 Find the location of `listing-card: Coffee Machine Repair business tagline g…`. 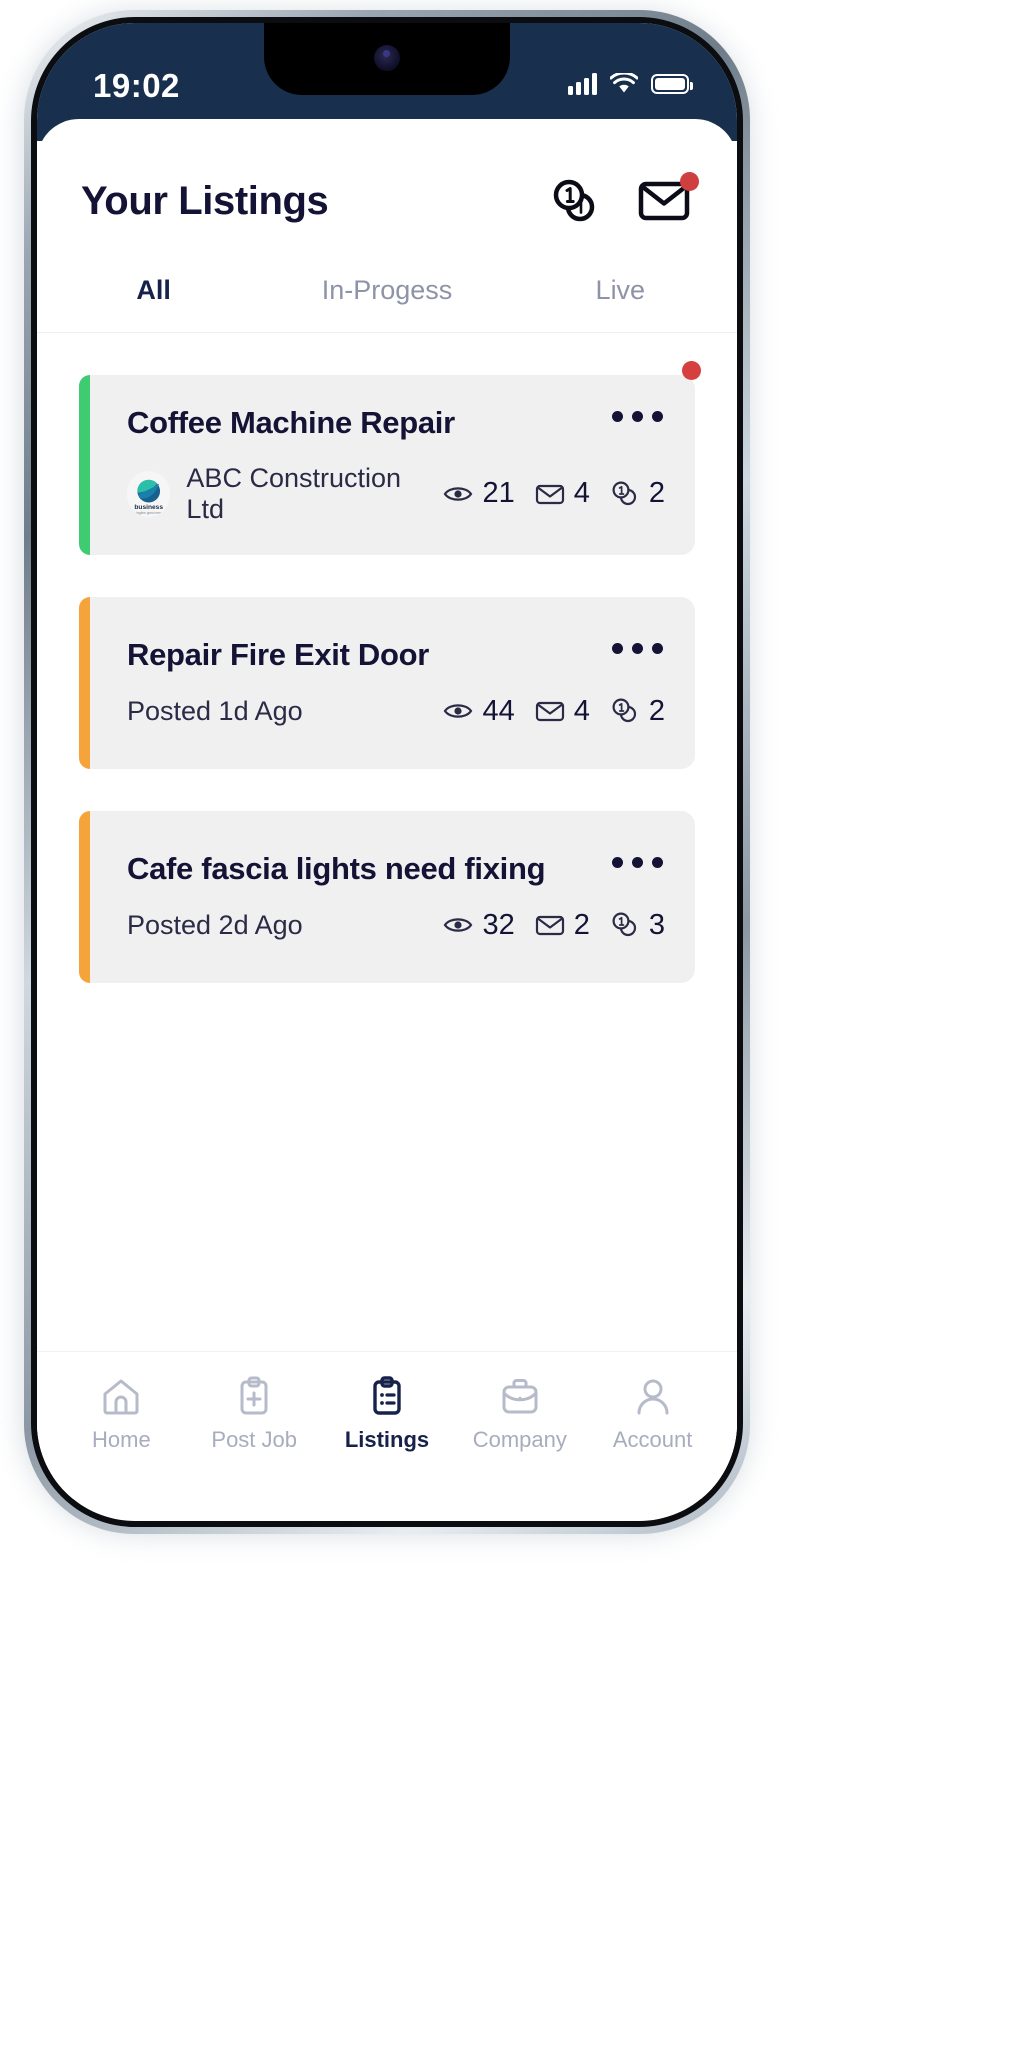

listing-card: Coffee Machine Repair business tagline g… is located at coordinates (390, 458).